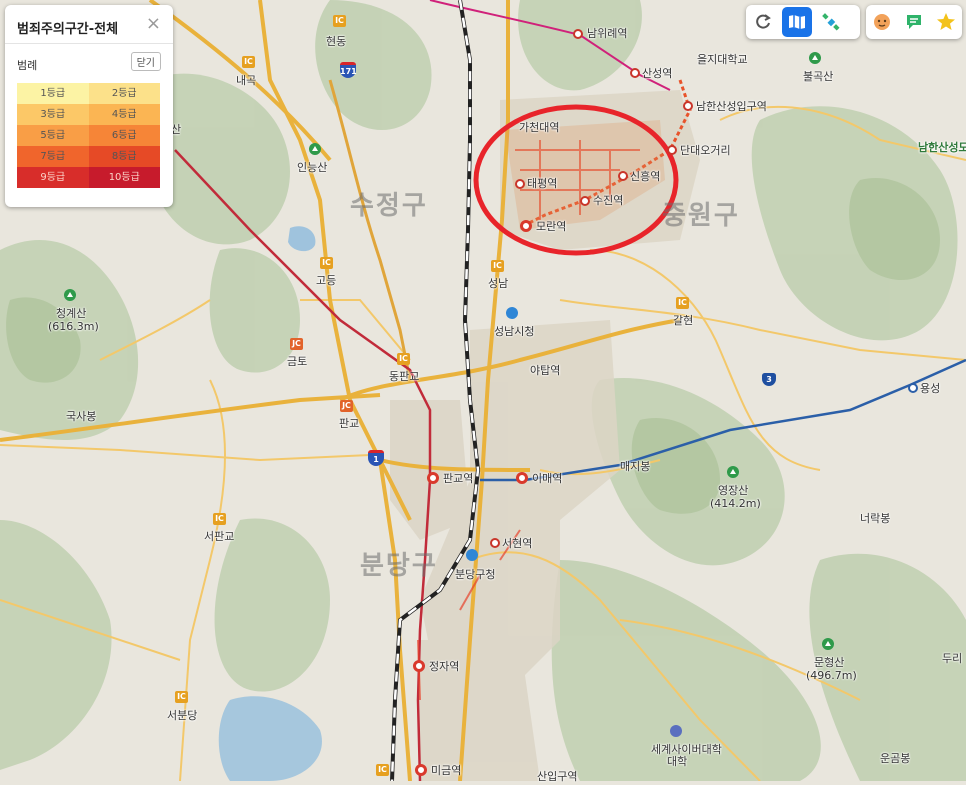 The image size is (966, 785). I want to click on close-icon: ×, so click(153, 24).